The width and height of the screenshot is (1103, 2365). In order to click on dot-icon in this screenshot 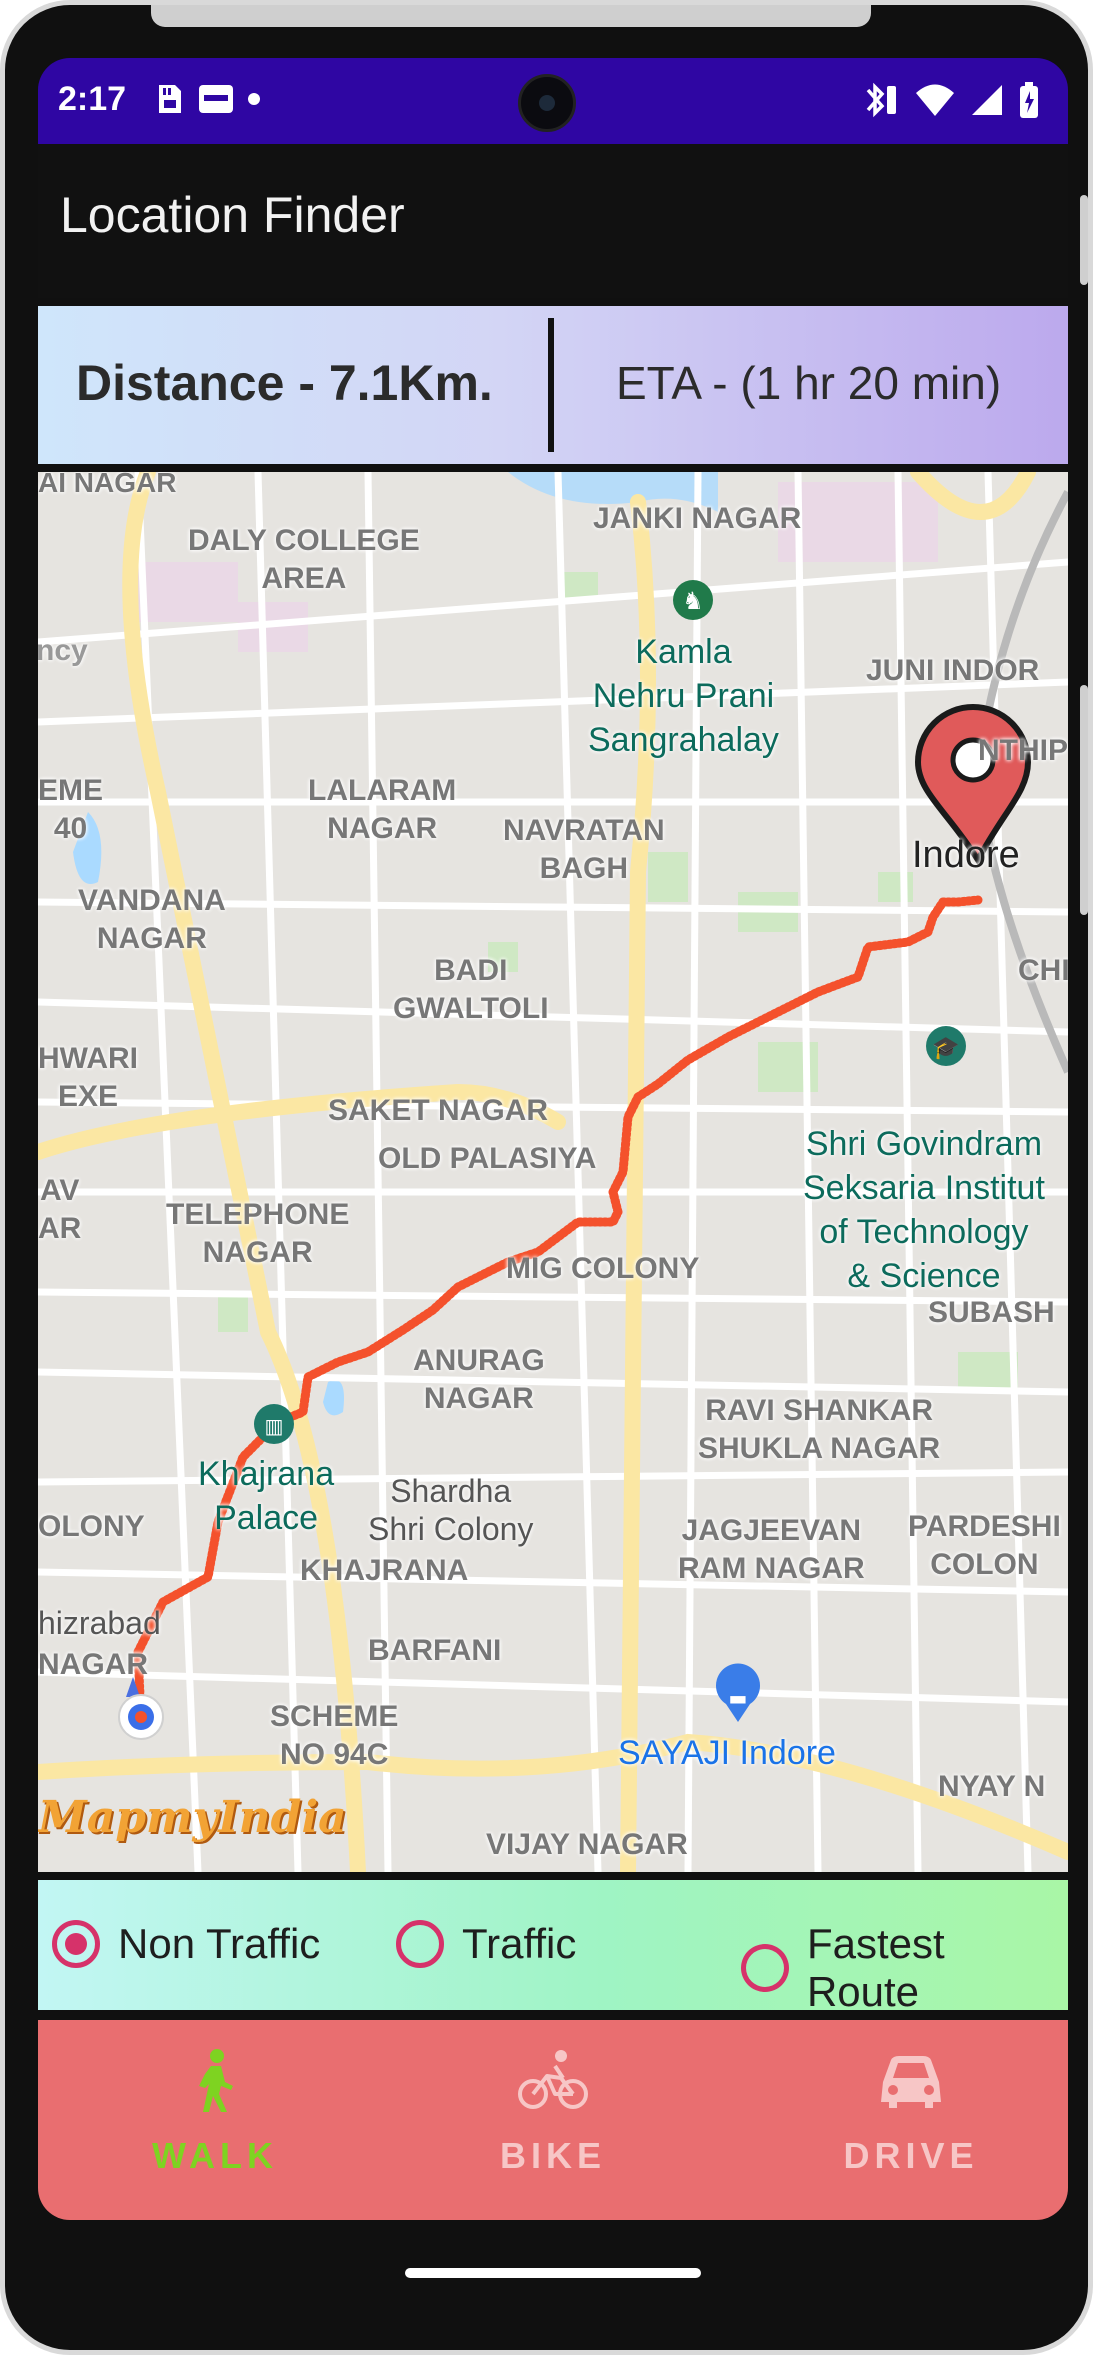, I will do `click(254, 99)`.